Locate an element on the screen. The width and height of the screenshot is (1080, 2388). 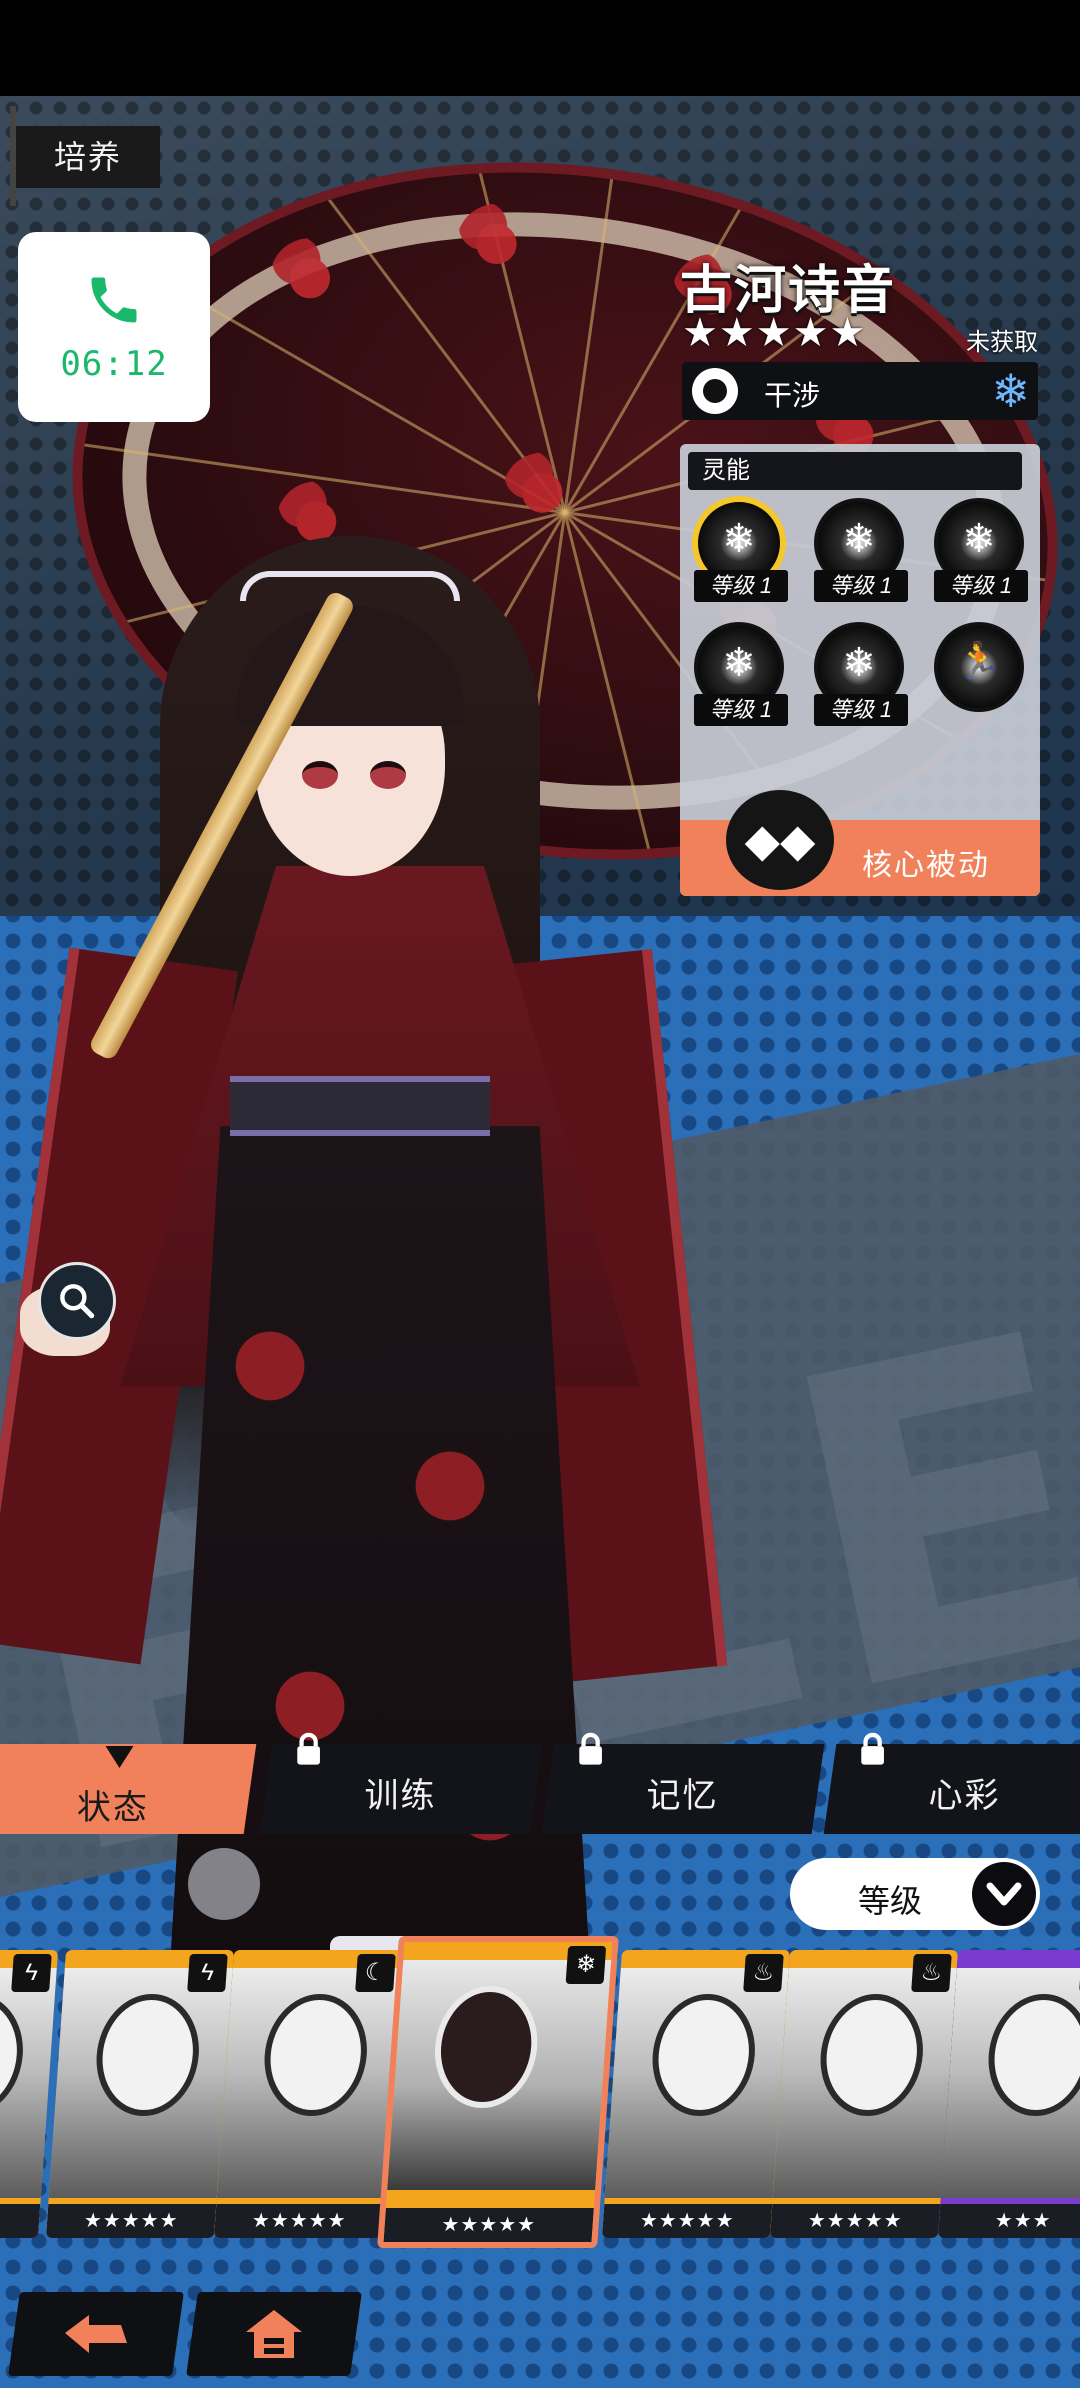
character-stars: ★★★★★ is located at coordinates (774, 333).